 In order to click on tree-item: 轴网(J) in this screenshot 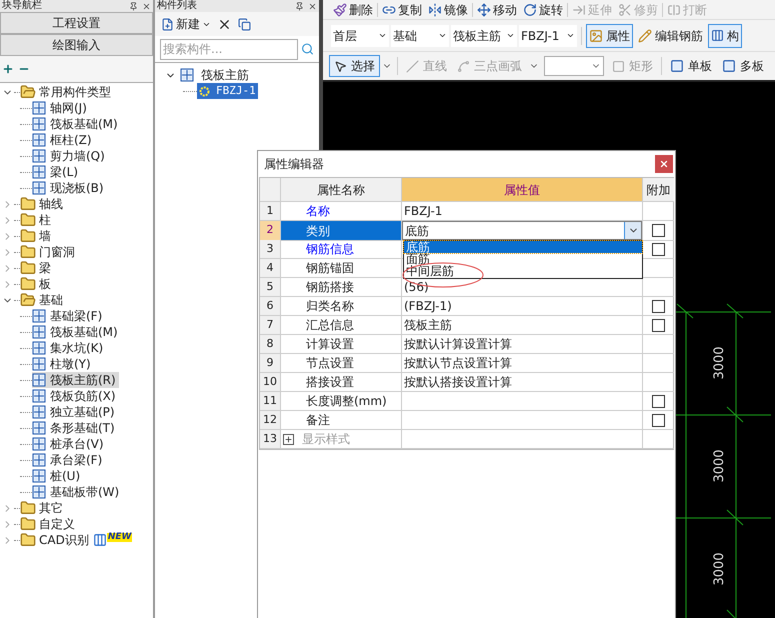, I will do `click(61, 108)`.